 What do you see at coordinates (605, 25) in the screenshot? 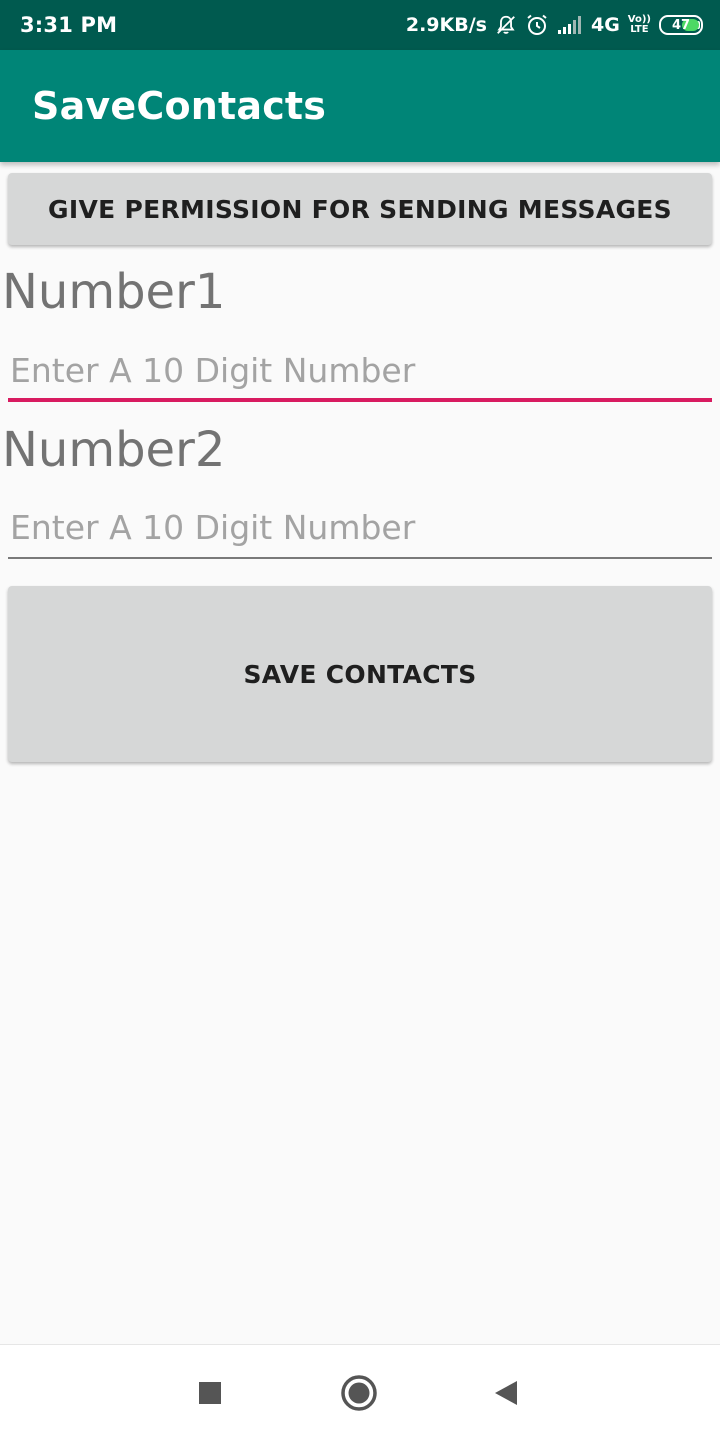
I see `network-type: 4G` at bounding box center [605, 25].